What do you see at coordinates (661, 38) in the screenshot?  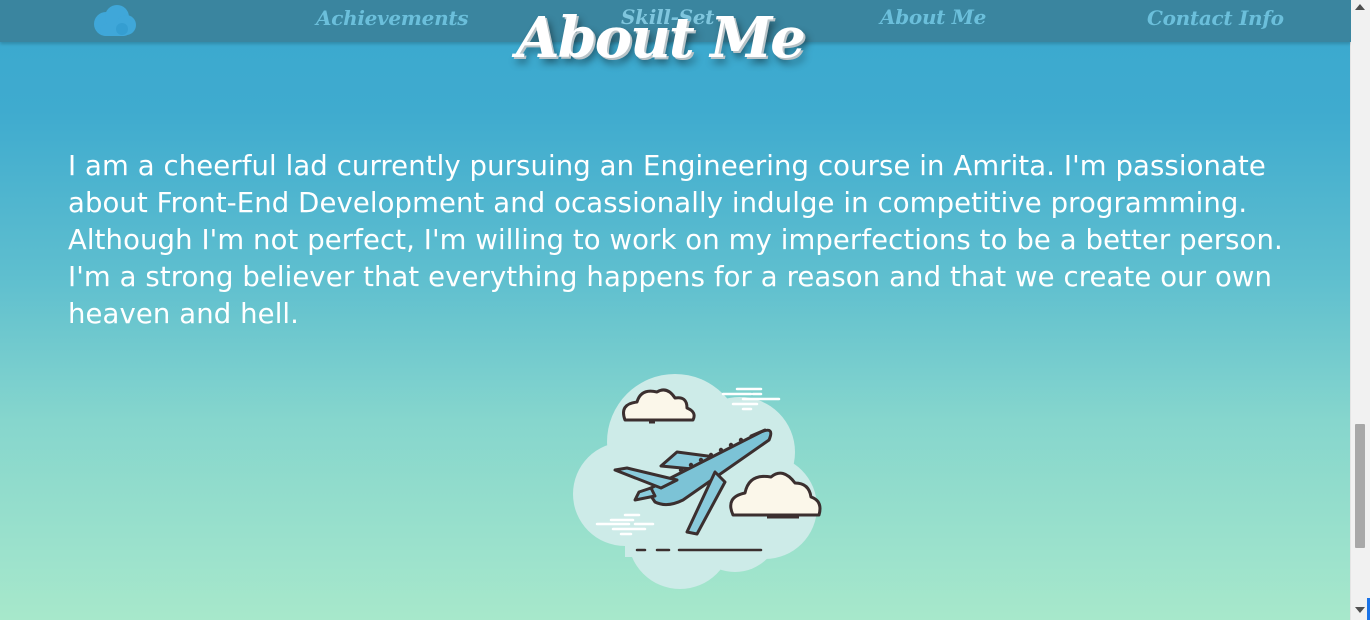 I see `section-title: About Me` at bounding box center [661, 38].